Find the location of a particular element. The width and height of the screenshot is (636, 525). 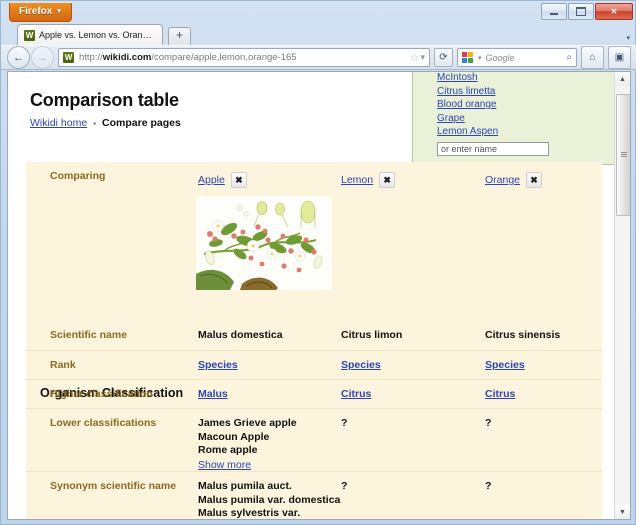

minimize-icon is located at coordinates (554, 14).